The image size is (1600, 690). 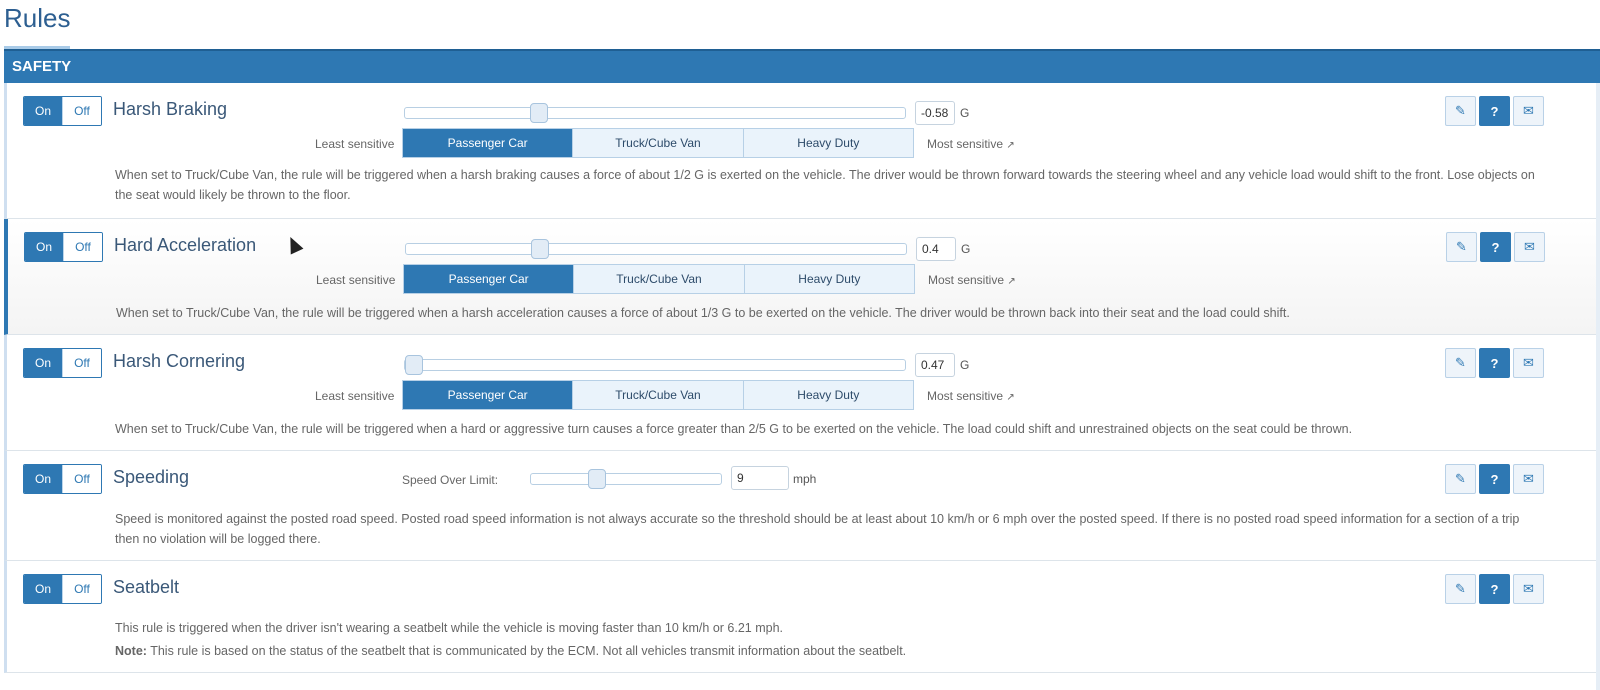 What do you see at coordinates (935, 365) in the screenshot?
I see `threshold-value-input: 0.47` at bounding box center [935, 365].